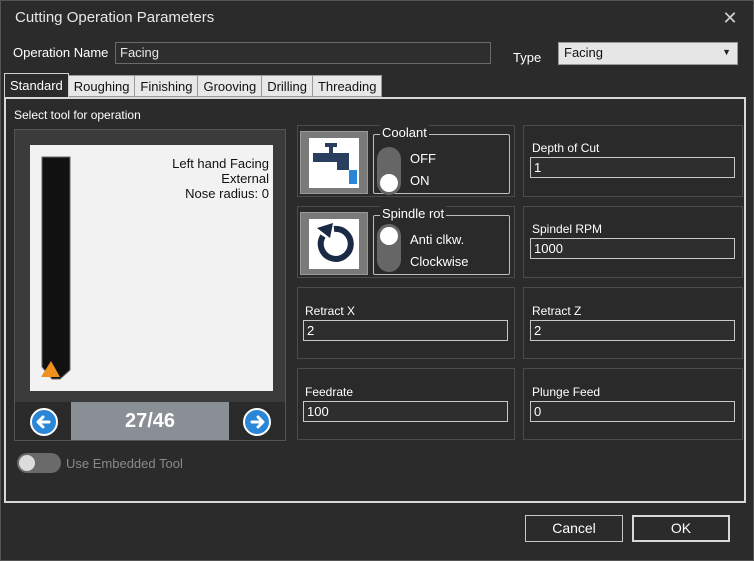 This screenshot has width=754, height=561. Describe the element at coordinates (124, 463) in the screenshot. I see `embedded-tool-label: Use Embedded Tool` at that location.